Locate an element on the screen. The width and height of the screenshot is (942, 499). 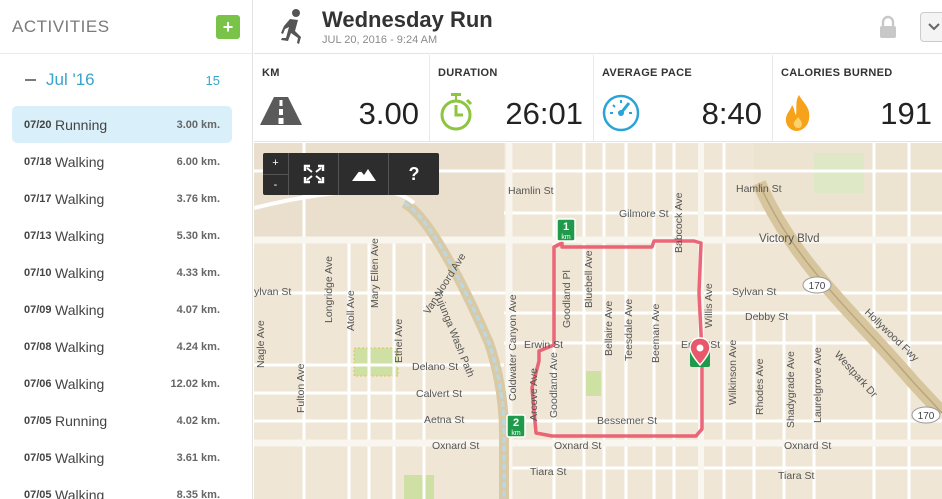
activity-list-item: 07/18 Walking 6.00 km. is located at coordinates (122, 161).